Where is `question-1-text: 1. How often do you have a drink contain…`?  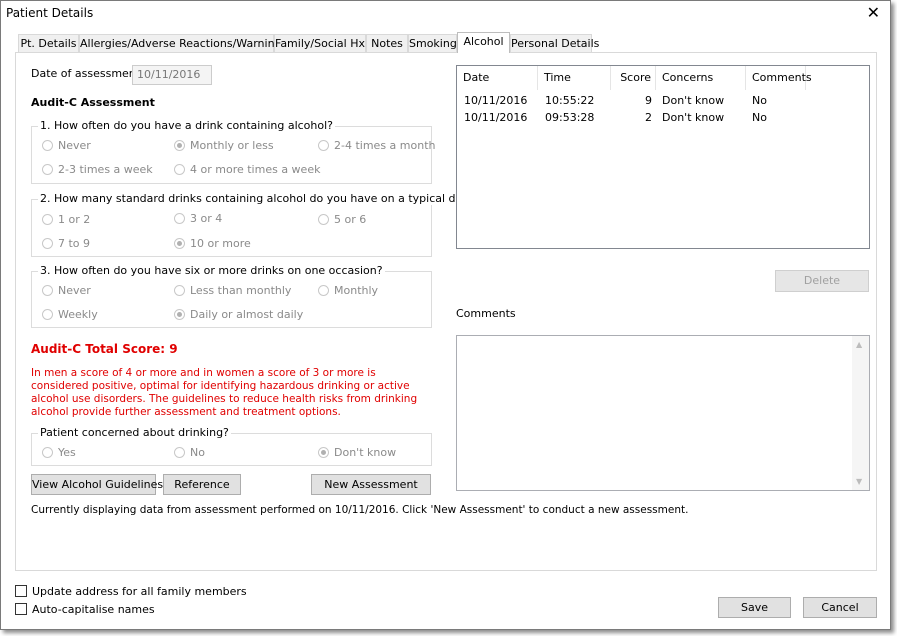 question-1-text: 1. How often do you have a drink contain… is located at coordinates (186, 125).